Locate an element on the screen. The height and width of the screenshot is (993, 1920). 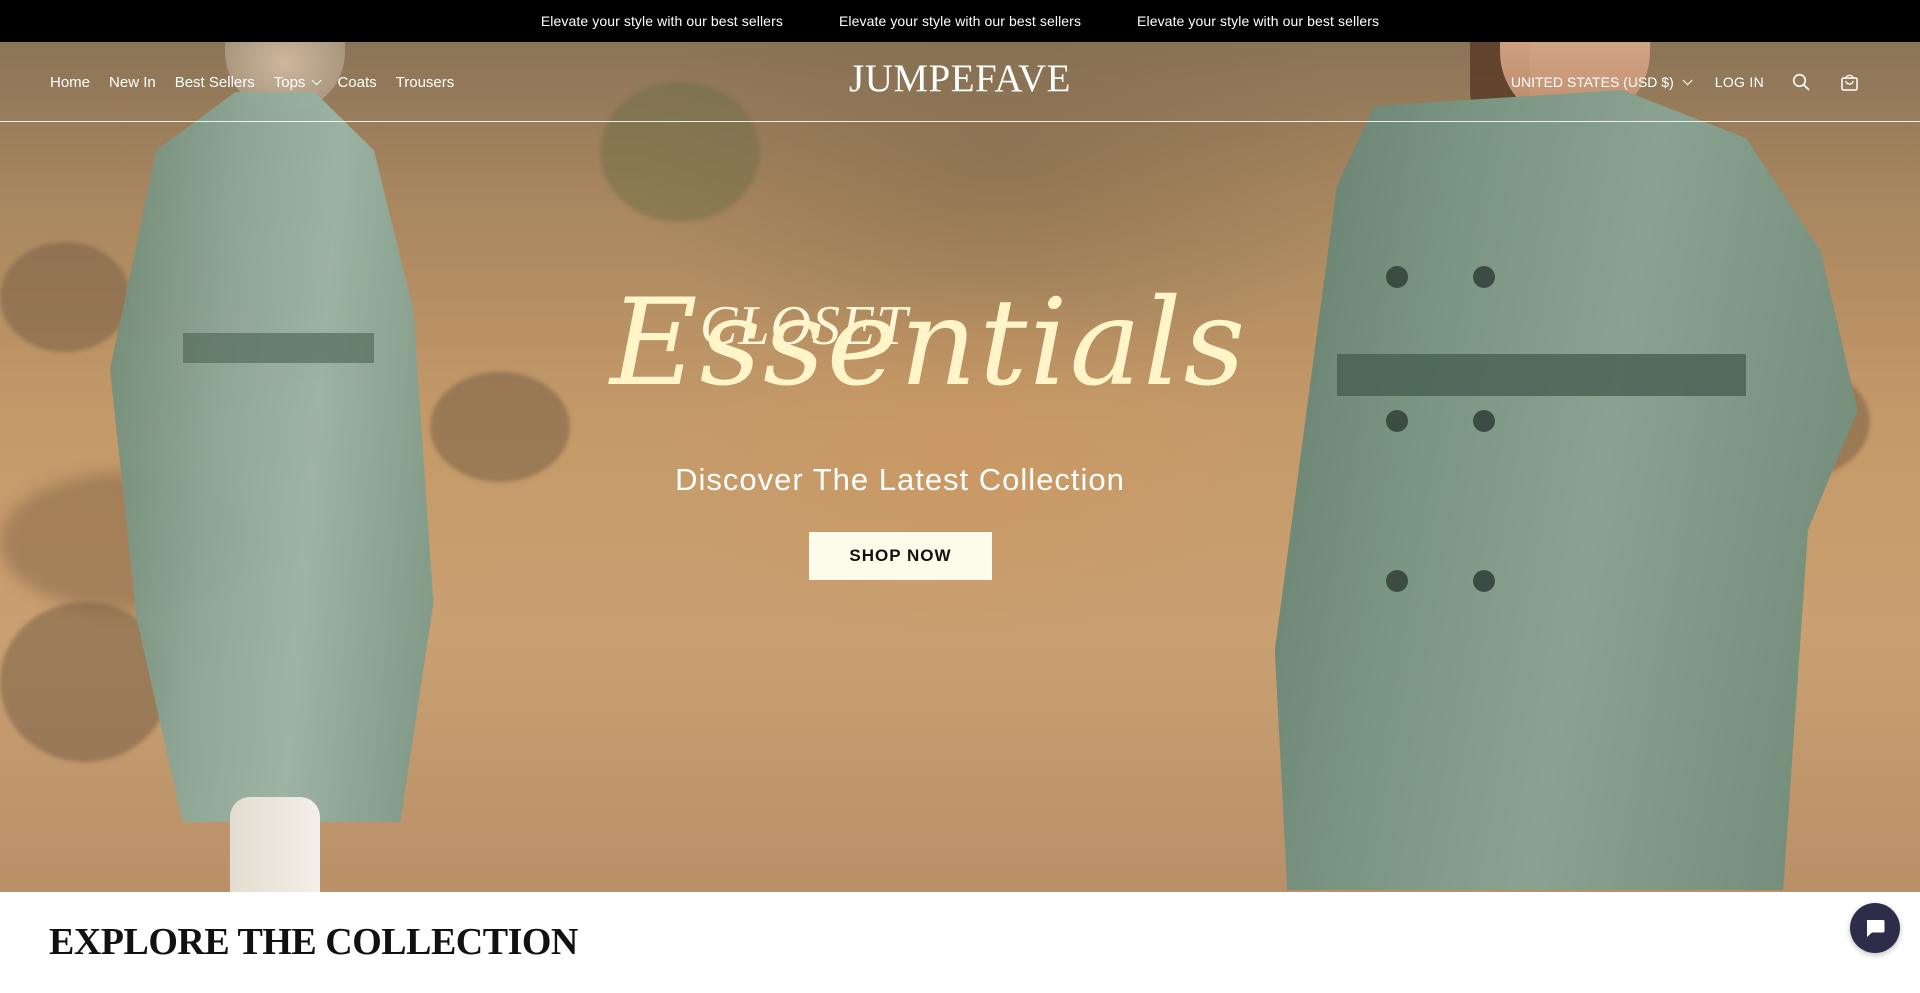
search-button is located at coordinates (1801, 82).